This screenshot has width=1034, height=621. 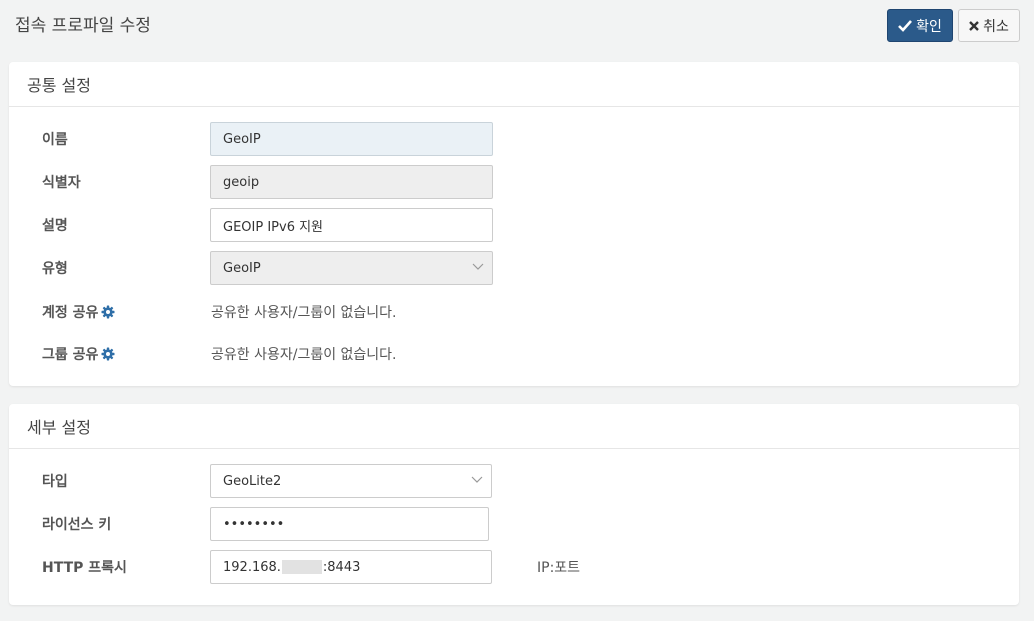 What do you see at coordinates (77, 525) in the screenshot?
I see `license-key-label: 라이선스 키` at bounding box center [77, 525].